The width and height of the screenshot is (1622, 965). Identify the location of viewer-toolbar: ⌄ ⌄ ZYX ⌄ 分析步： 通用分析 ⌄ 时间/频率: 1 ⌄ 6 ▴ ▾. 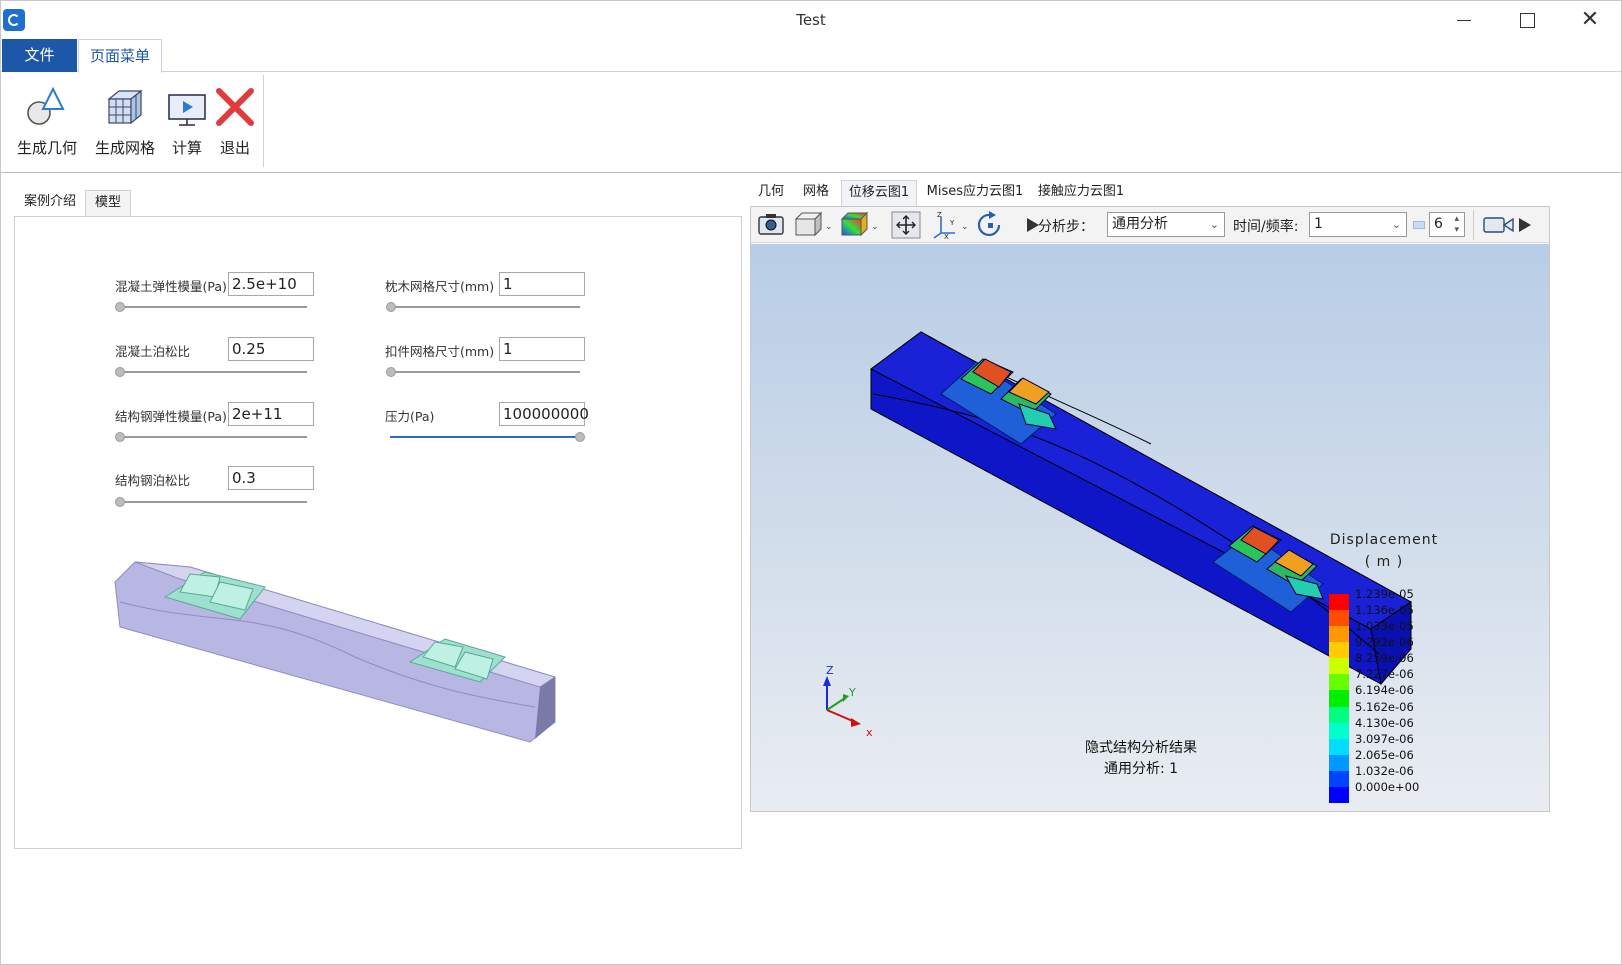
(1150, 225).